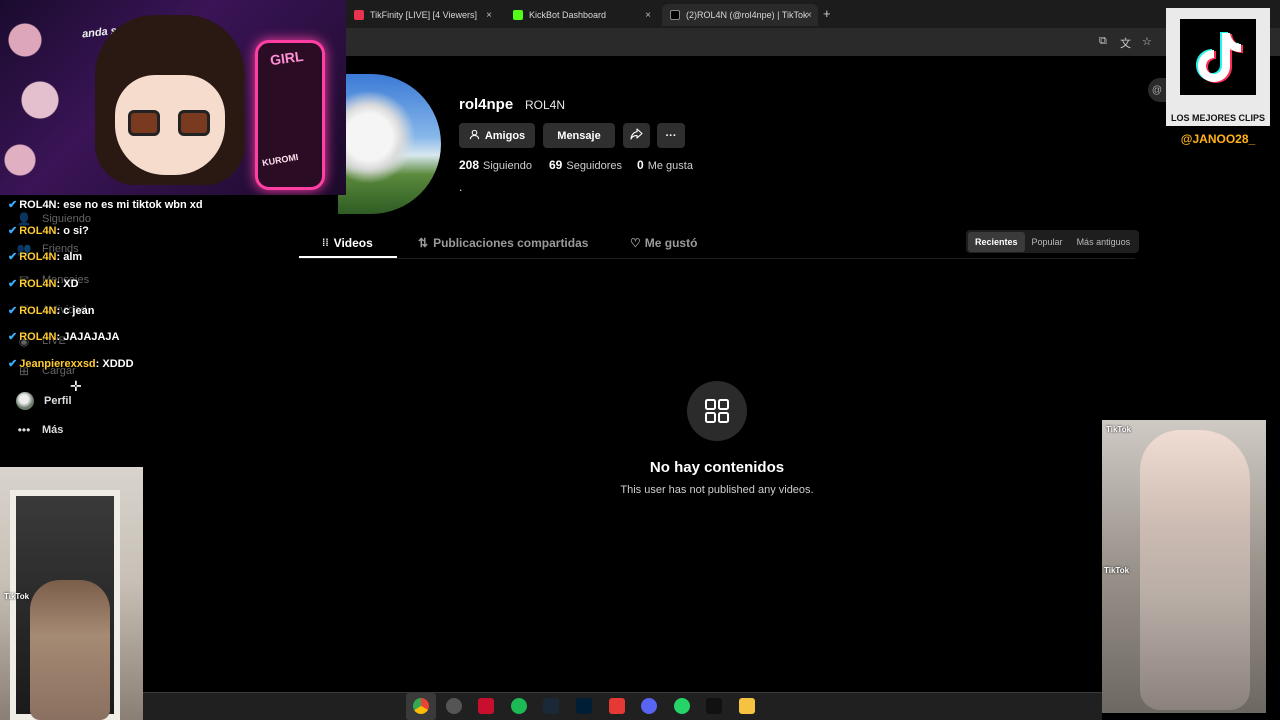 This screenshot has width=1280, height=720. Describe the element at coordinates (422, 15) in the screenshot. I see `tab-tikfinity: TikFinity [LIVE] [4 Viewers] ×` at that location.